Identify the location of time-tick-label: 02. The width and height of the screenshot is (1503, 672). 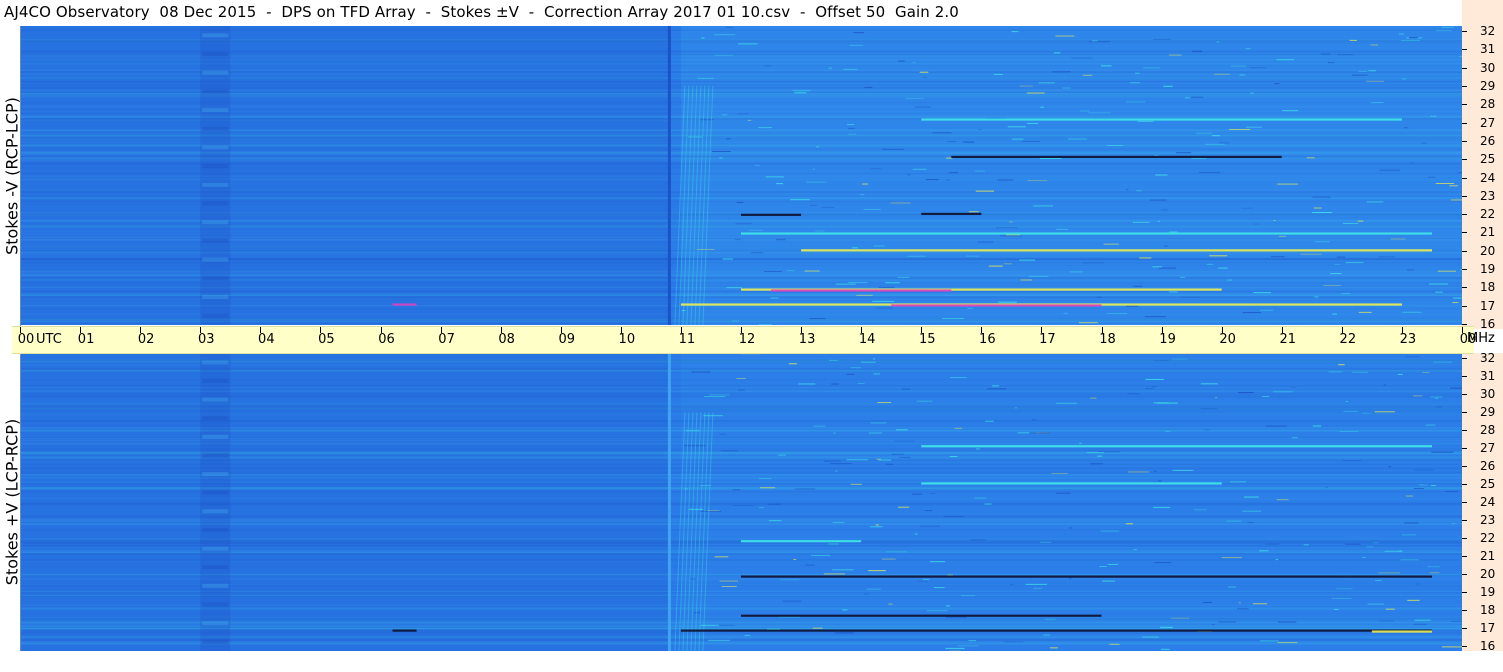
(146, 339).